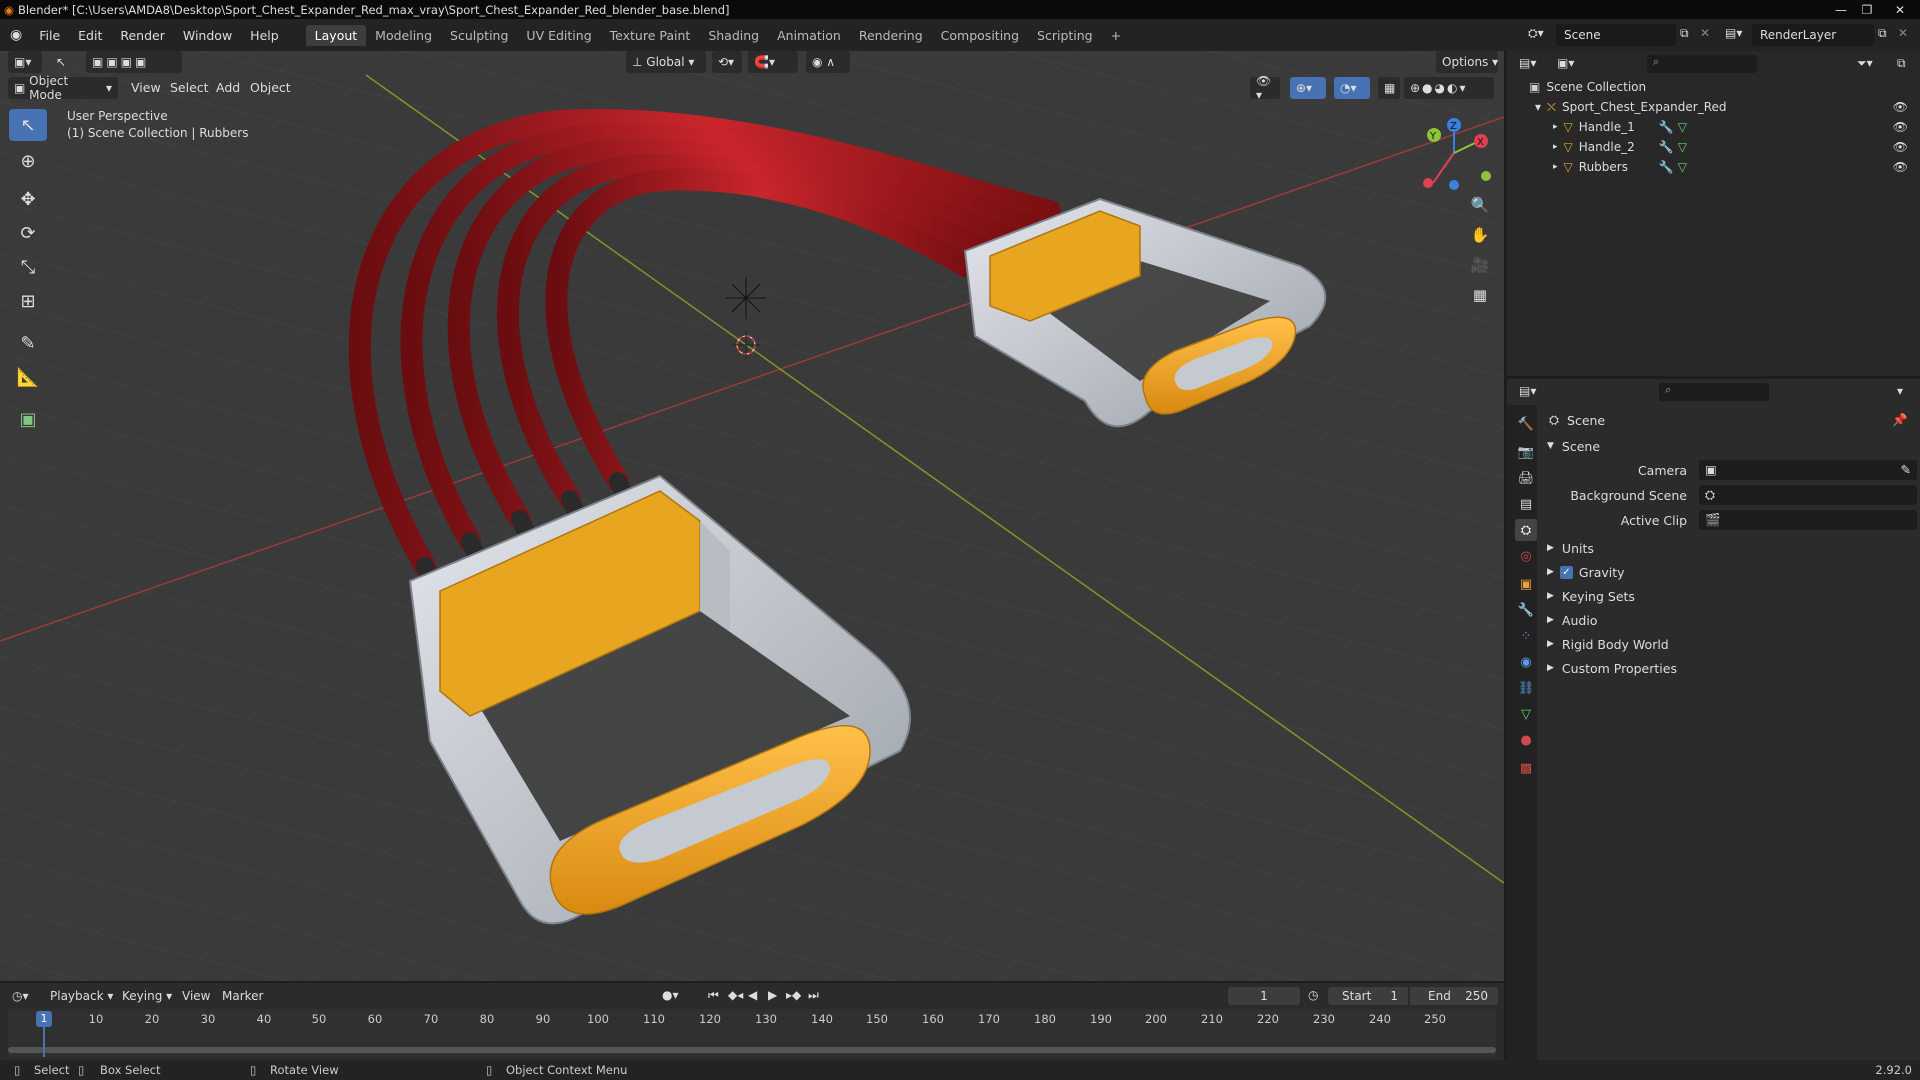 This screenshot has height=1080, width=1920. I want to click on object-tab-icon: ▣, so click(1526, 584).